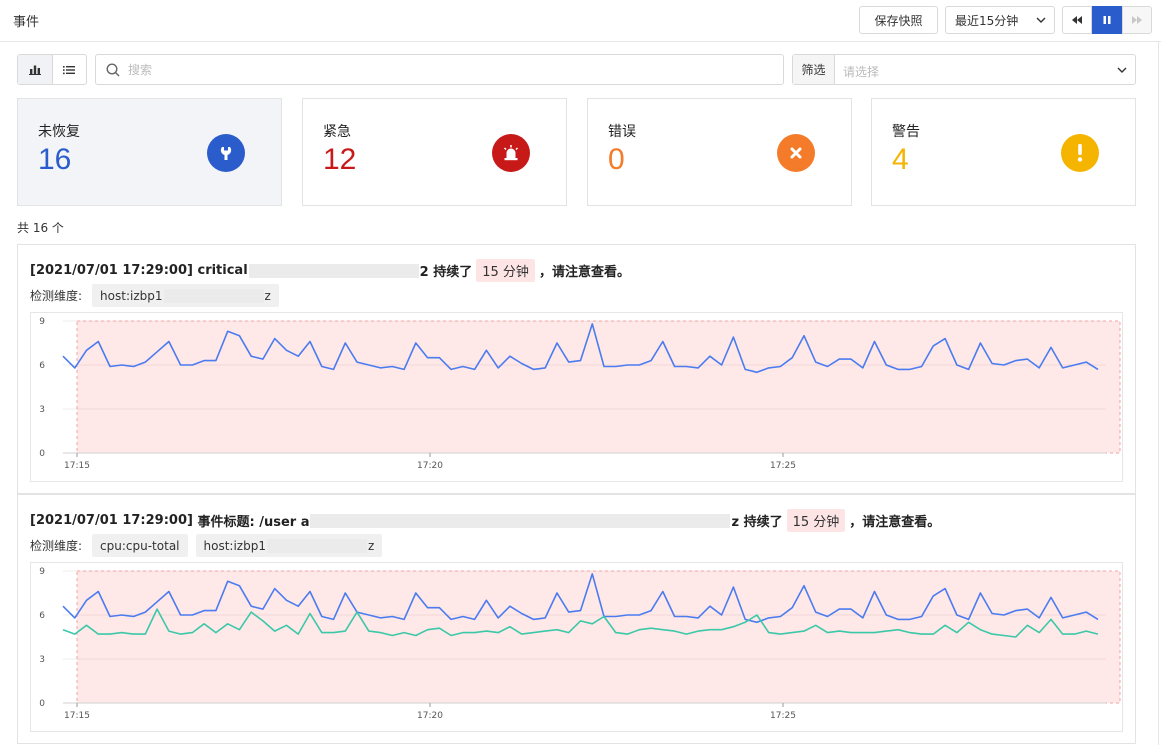  I want to click on list-icon, so click(69, 69).